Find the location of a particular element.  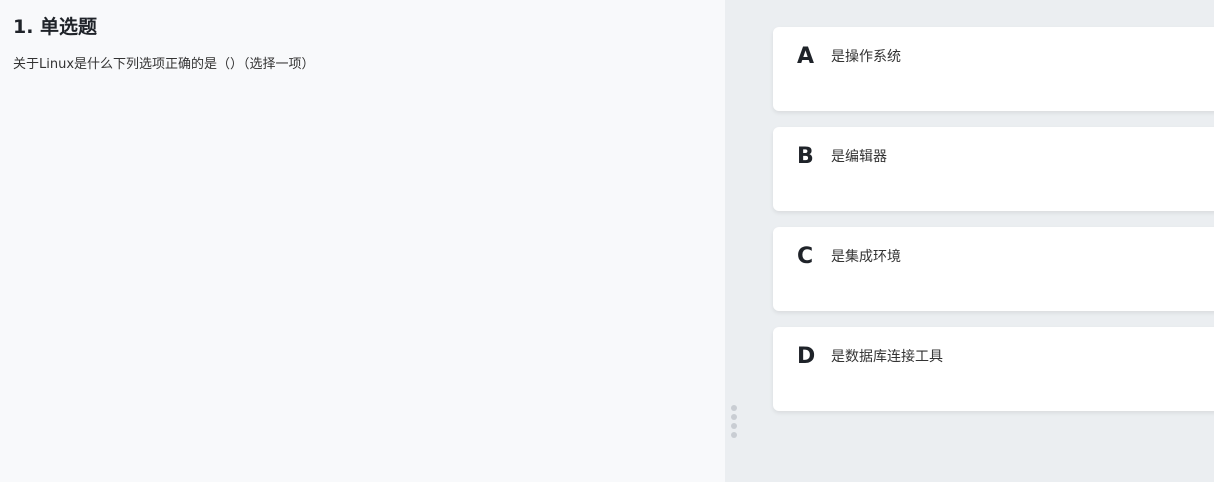

option-letter: A is located at coordinates (806, 56).